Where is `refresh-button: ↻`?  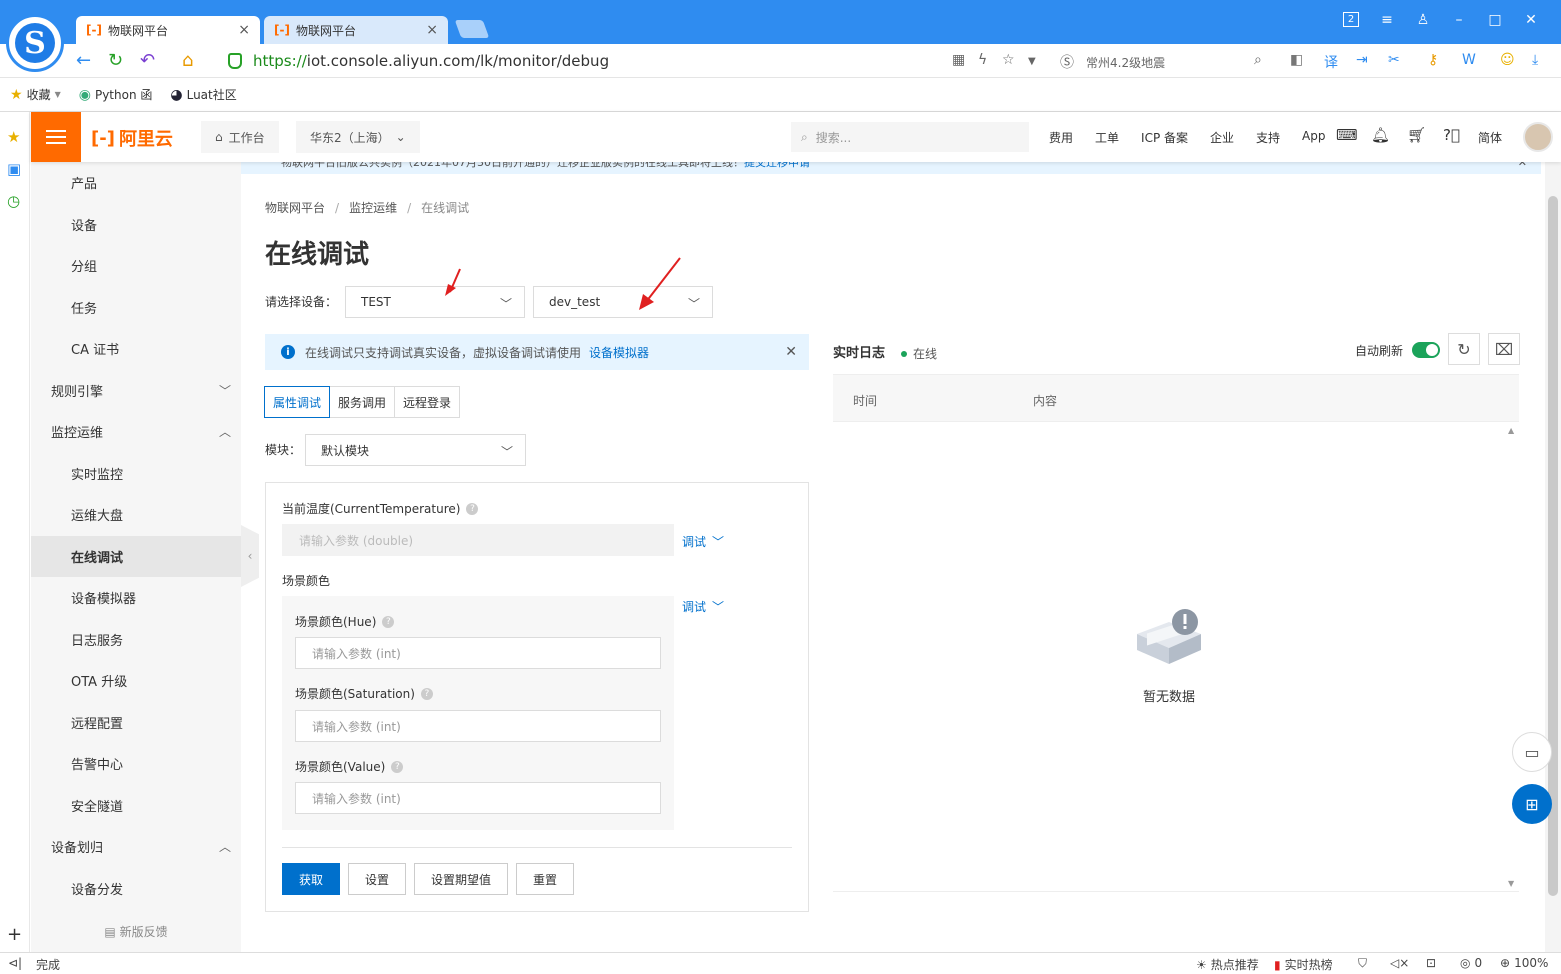 refresh-button: ↻ is located at coordinates (1464, 349).